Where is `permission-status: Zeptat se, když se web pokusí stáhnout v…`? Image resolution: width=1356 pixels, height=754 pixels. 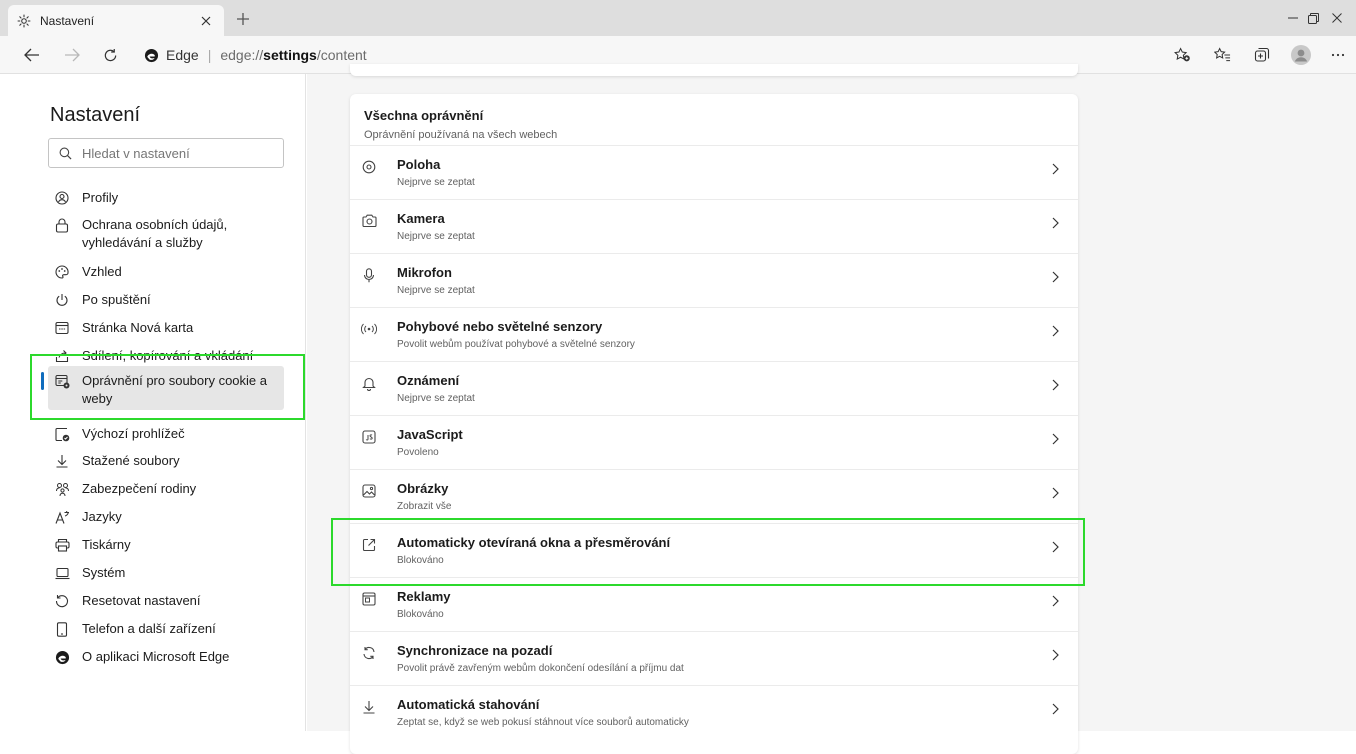 permission-status: Zeptat se, když se web pokusí stáhnout v… is located at coordinates (543, 722).